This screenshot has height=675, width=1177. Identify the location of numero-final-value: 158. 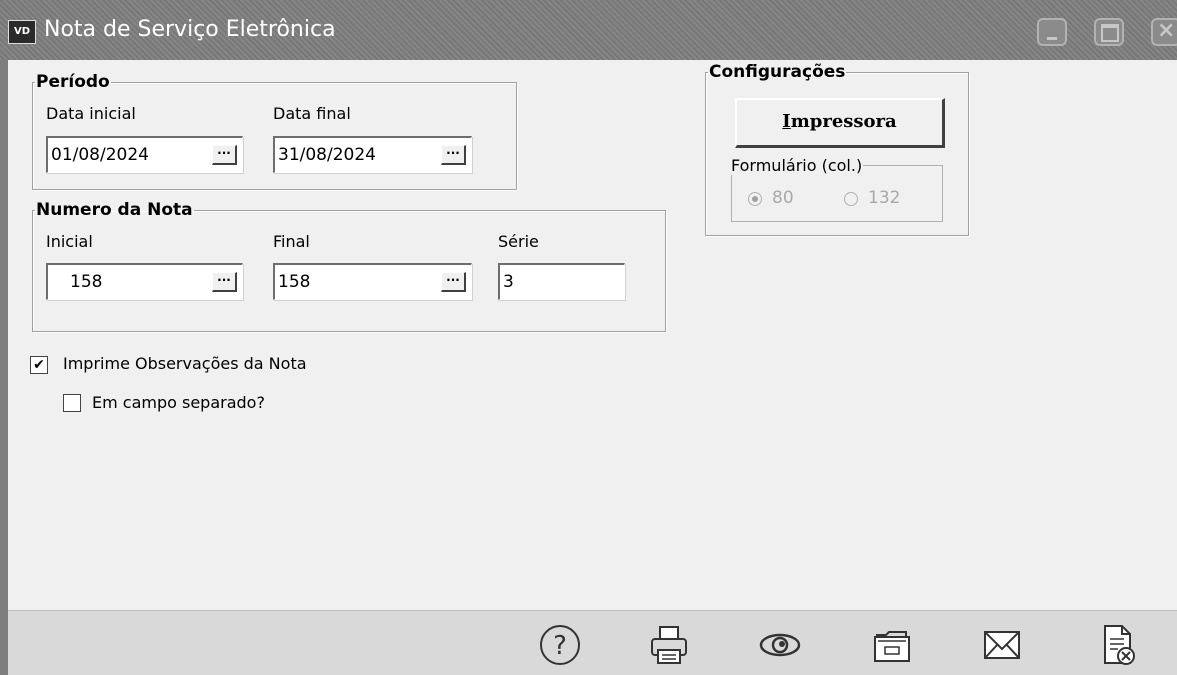
(294, 282).